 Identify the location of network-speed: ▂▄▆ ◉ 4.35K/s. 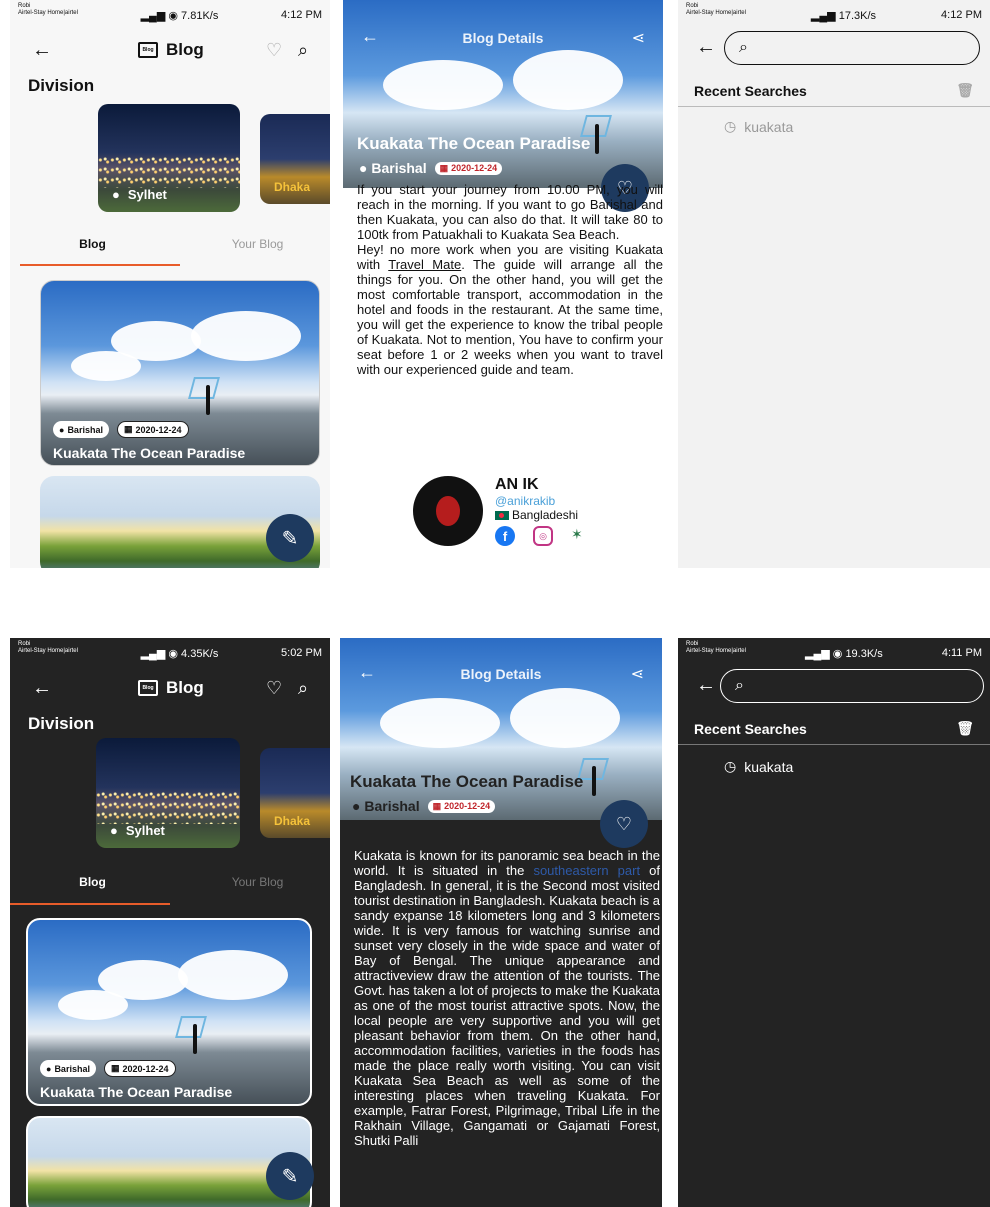
(179, 654).